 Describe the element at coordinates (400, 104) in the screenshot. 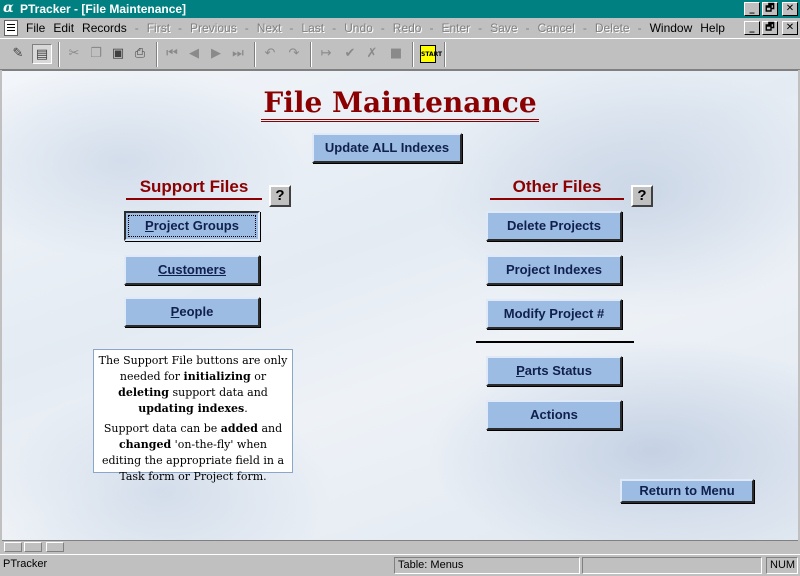

I see `page-title: File Maintenance` at that location.